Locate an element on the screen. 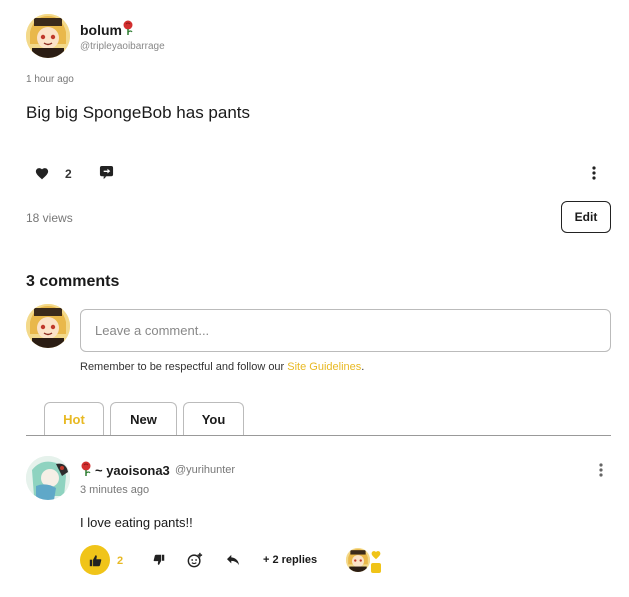 The height and width of the screenshot is (597, 629). tab-hot: Hot is located at coordinates (74, 419).